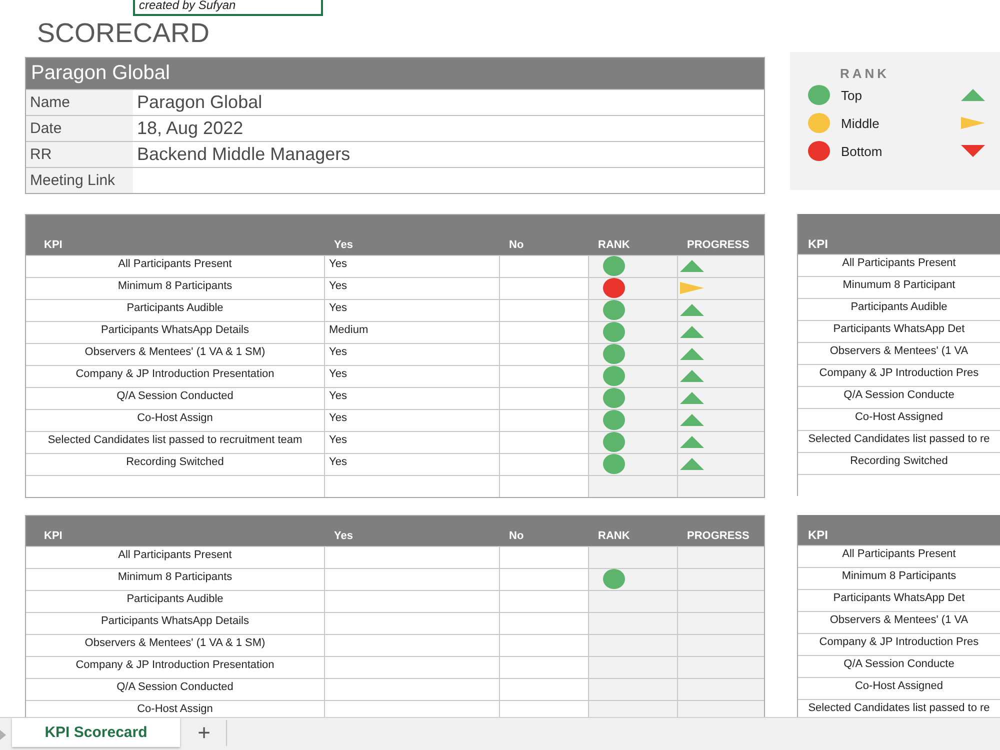  What do you see at coordinates (96, 732) in the screenshot?
I see `sheet-tab: KPI Scorecard` at bounding box center [96, 732].